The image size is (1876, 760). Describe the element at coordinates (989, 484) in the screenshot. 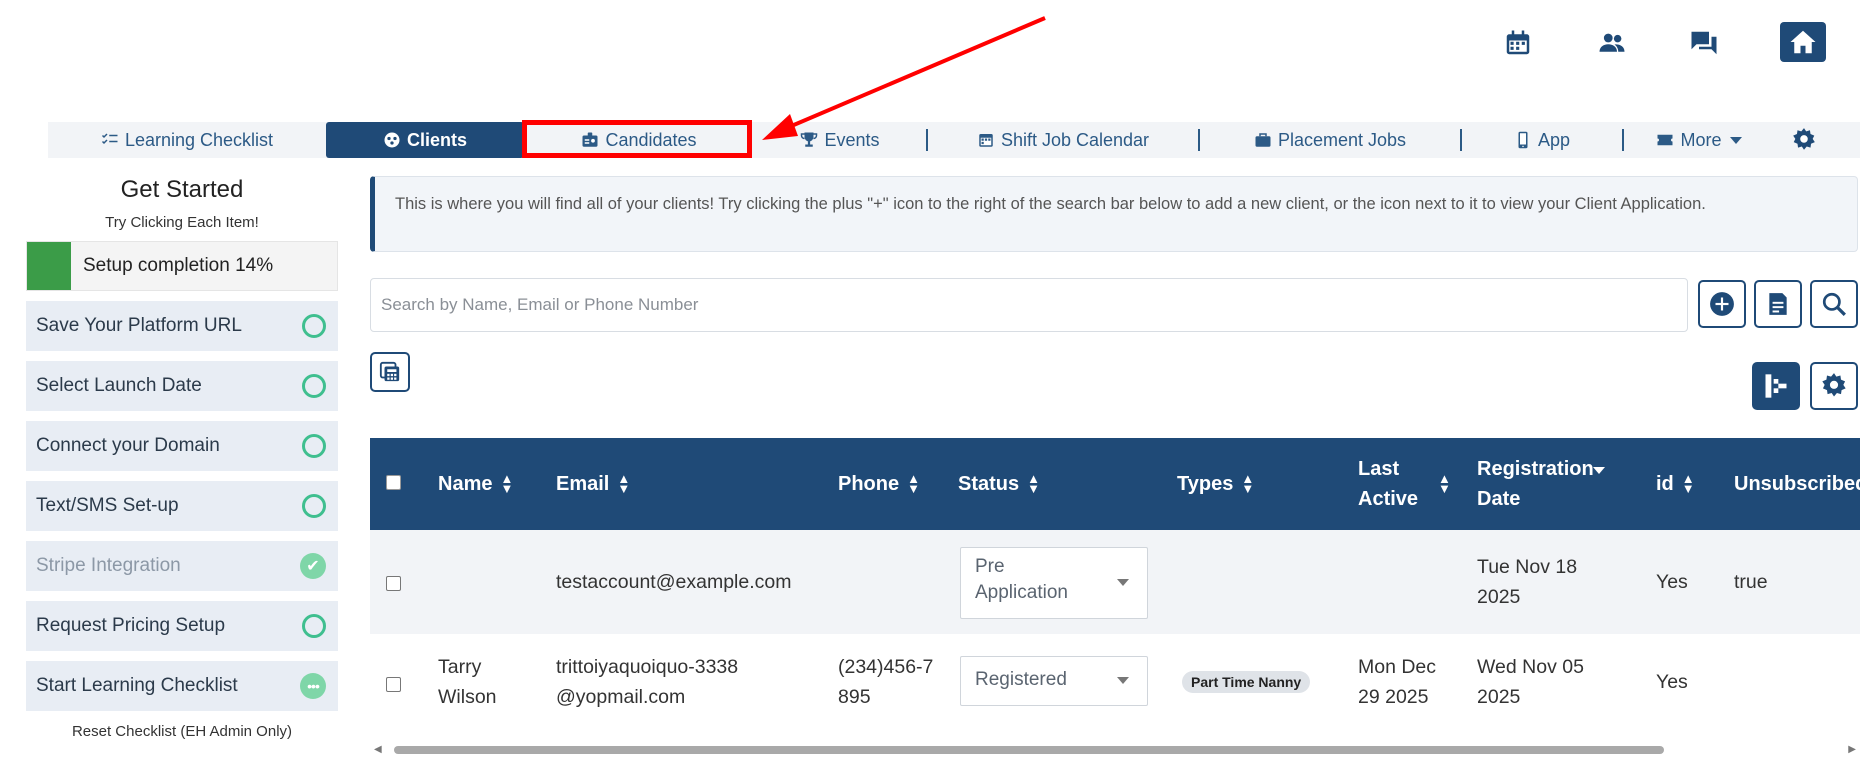

I see `column-header-label: Status` at that location.